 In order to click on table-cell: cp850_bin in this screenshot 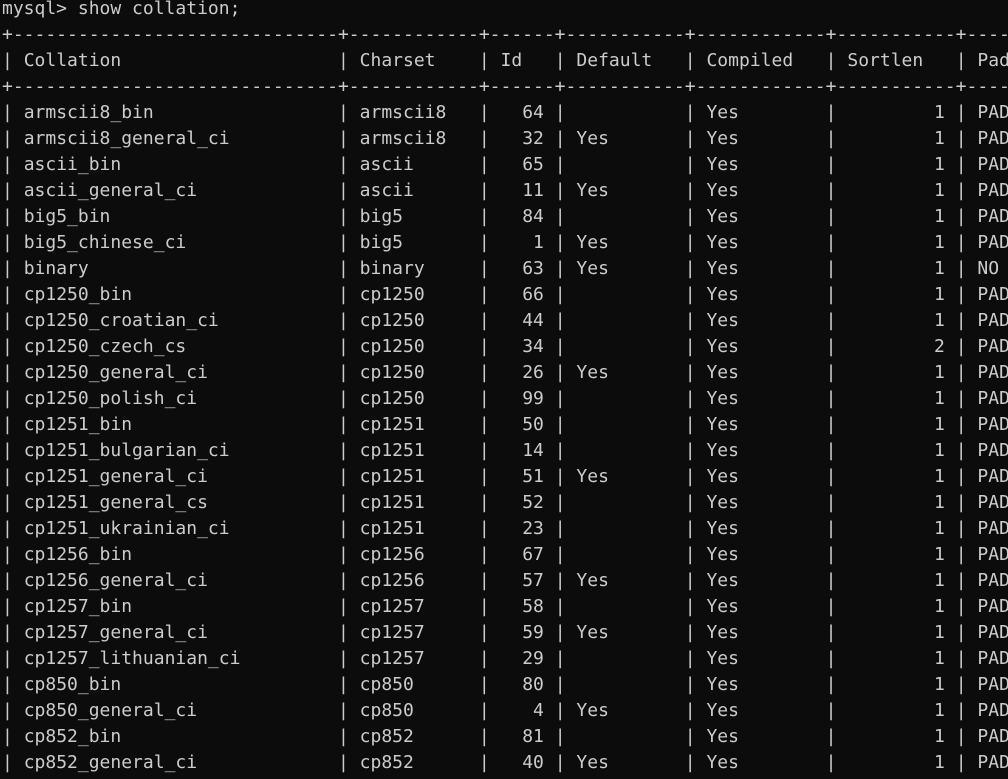, I will do `click(175, 684)`.